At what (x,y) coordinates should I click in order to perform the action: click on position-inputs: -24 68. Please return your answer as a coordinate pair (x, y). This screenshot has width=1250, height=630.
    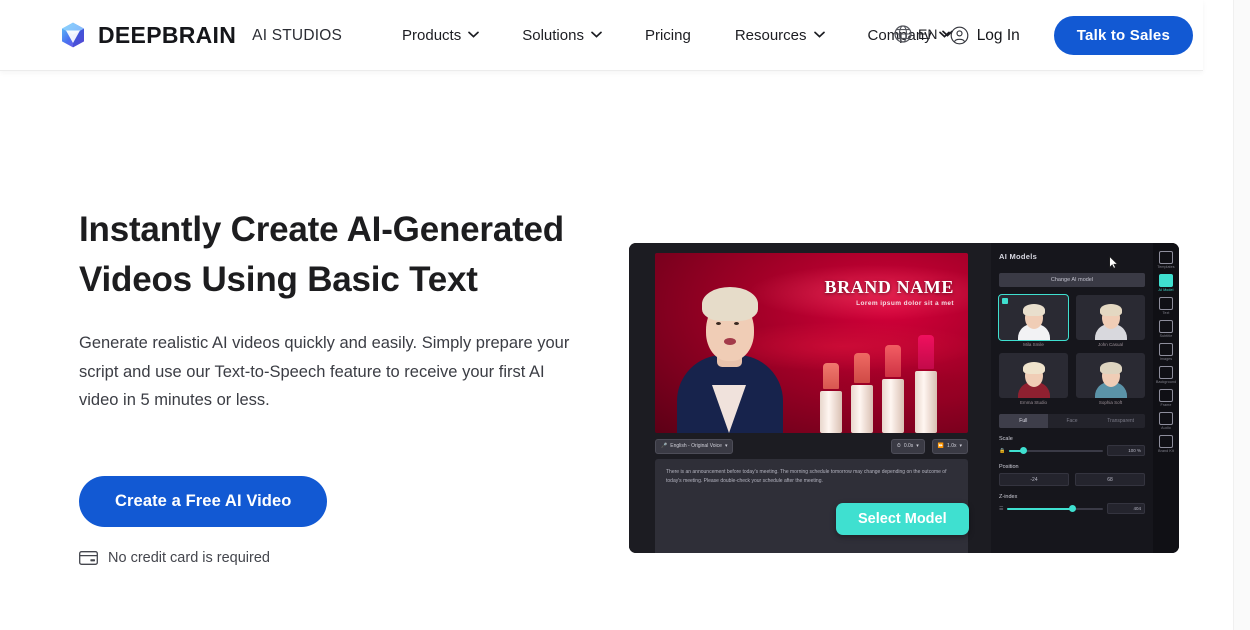
    Looking at the image, I should click on (1072, 479).